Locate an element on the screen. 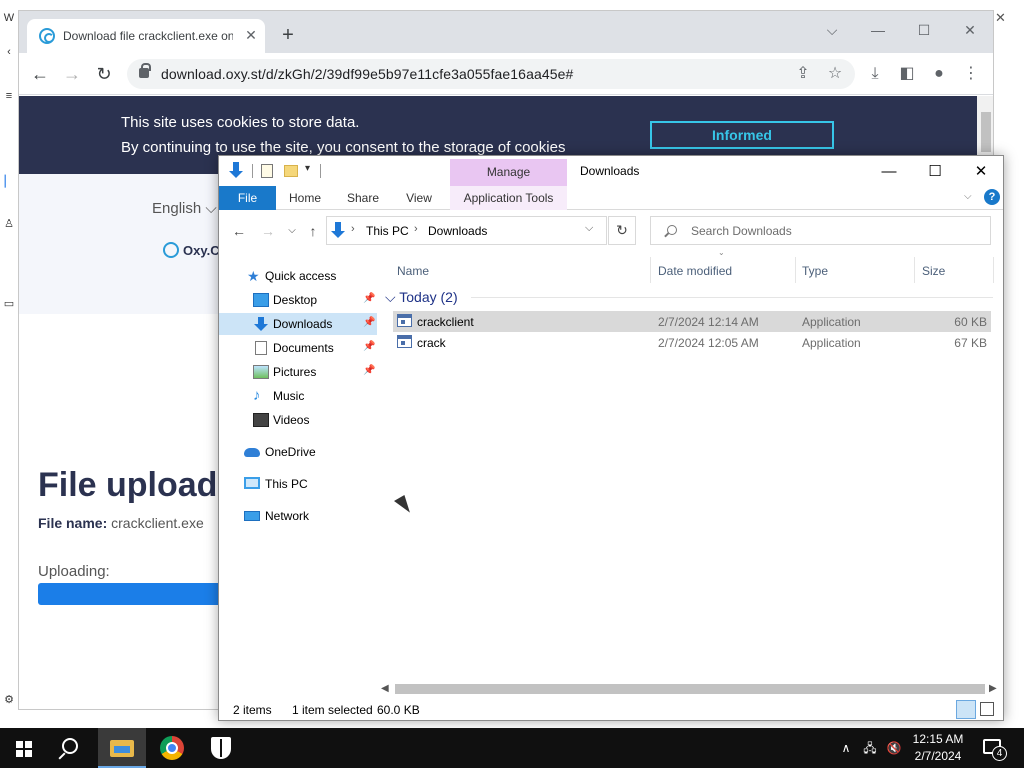 The image size is (1024, 768). start-button is located at coordinates (24, 748).